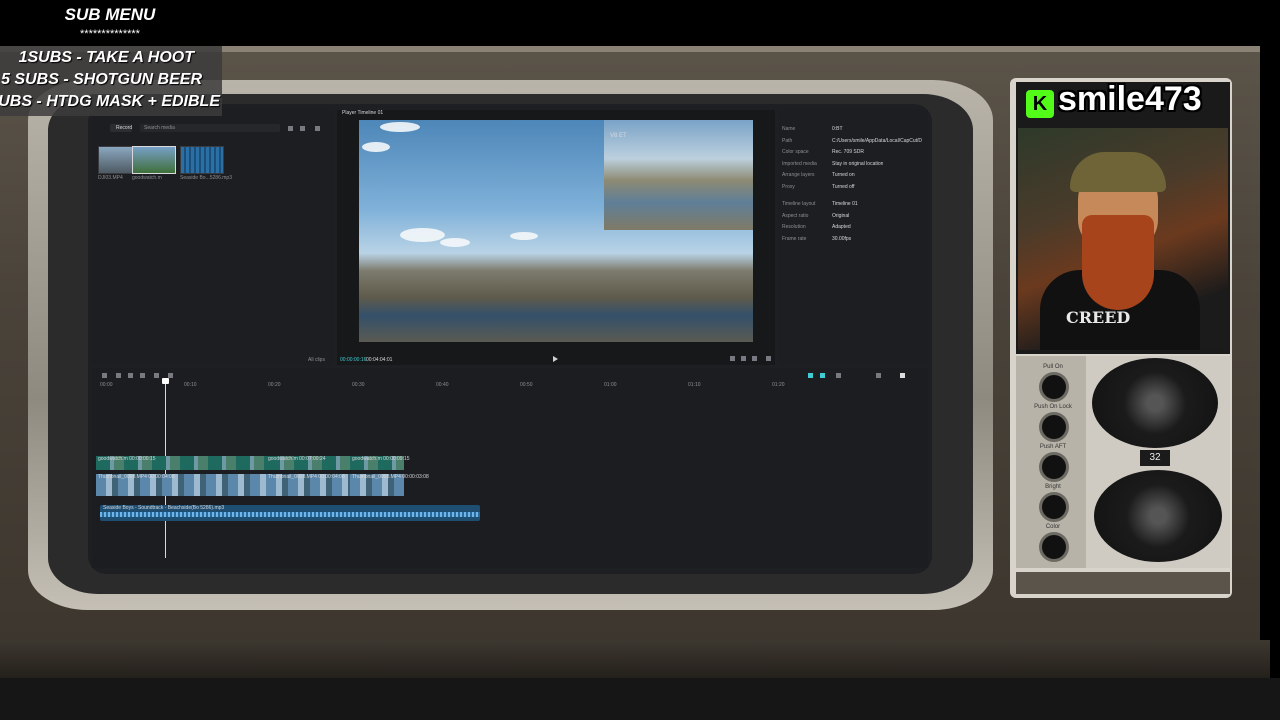 Image resolution: width=1280 pixels, height=720 pixels. Describe the element at coordinates (190, 385) in the screenshot. I see `ruler-tick: 00:10` at that location.